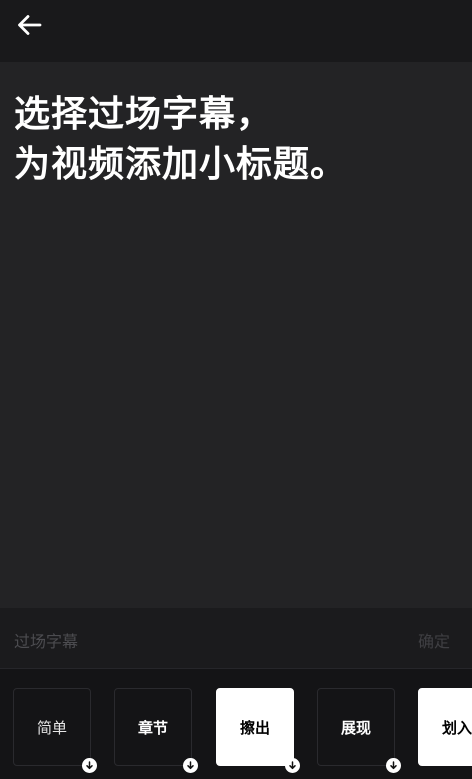 This screenshot has width=472, height=779. Describe the element at coordinates (236, 638) in the screenshot. I see `panel-header: 过场字幕 确定` at that location.